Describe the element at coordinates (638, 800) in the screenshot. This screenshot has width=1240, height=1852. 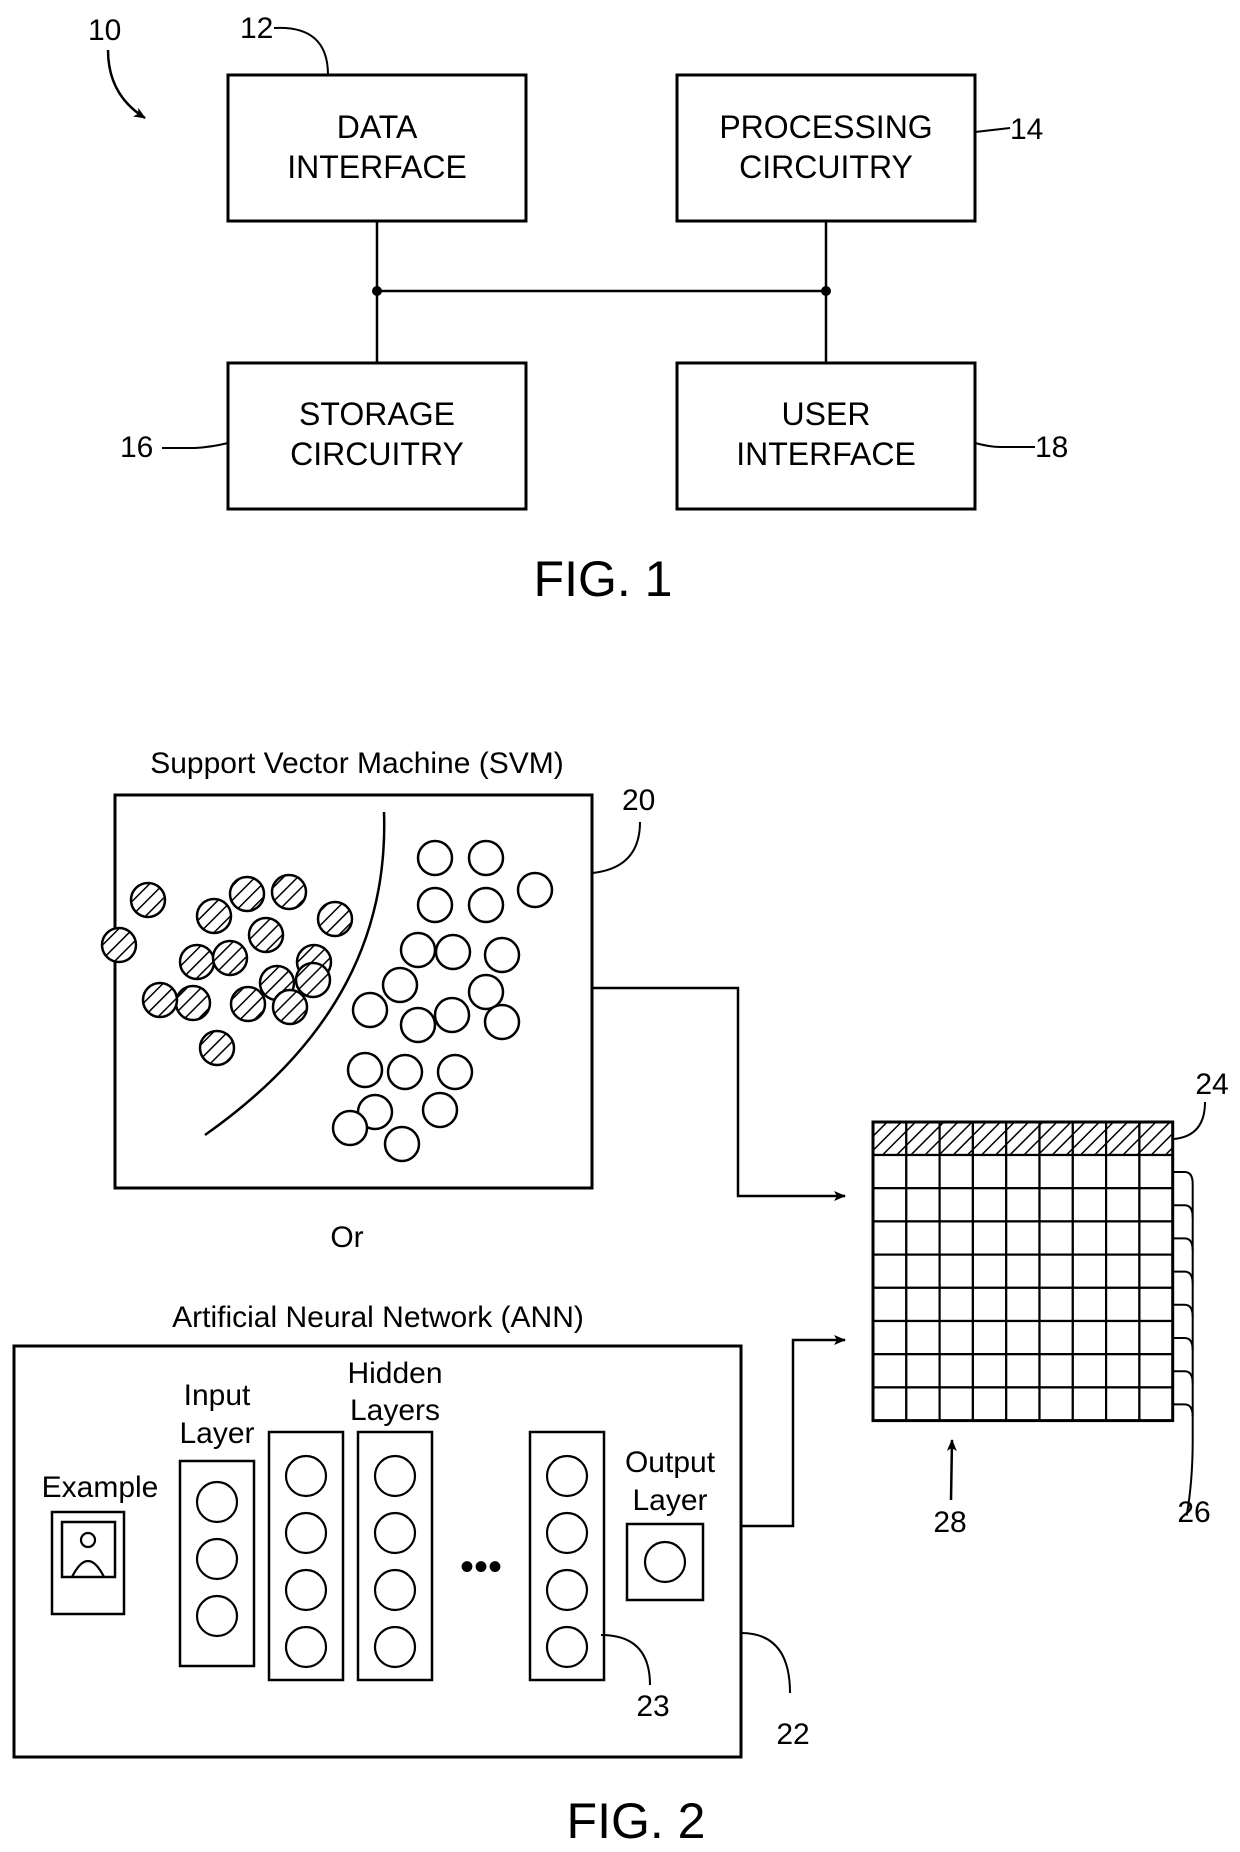
I see `ref-label-svm: 20` at that location.